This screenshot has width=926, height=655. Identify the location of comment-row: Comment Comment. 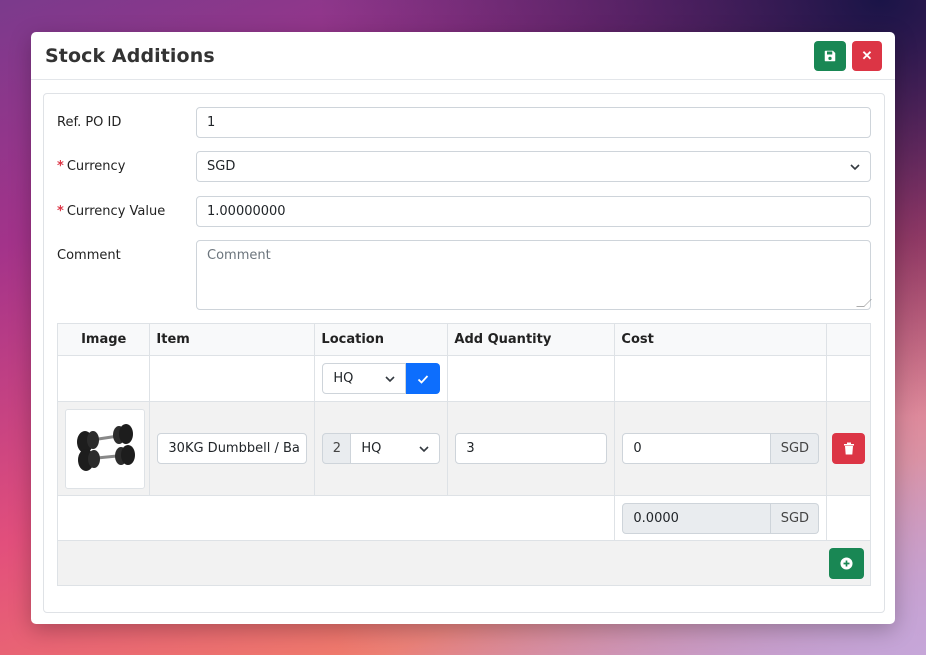
(464, 275).